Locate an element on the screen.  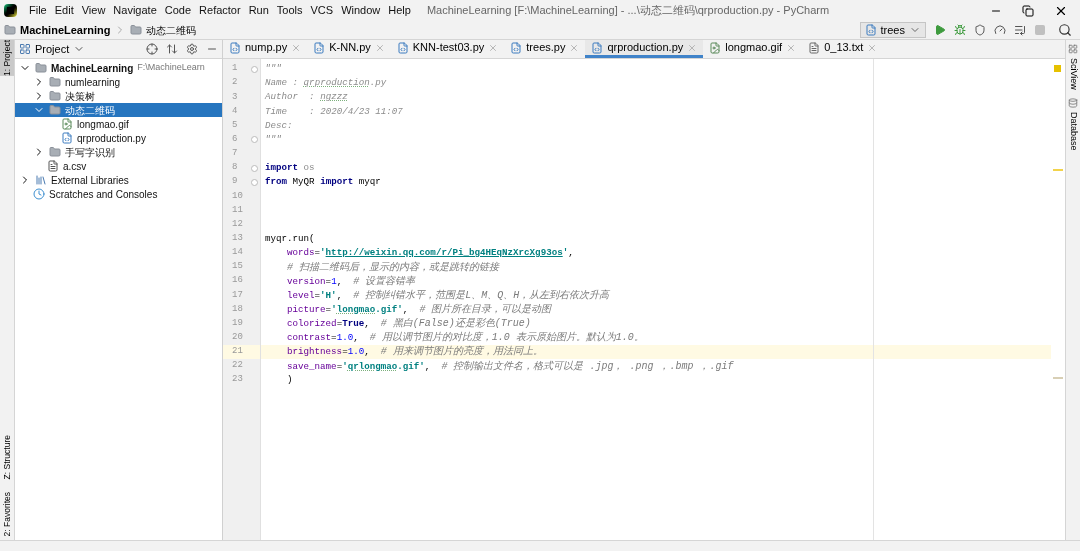
editor-tab: nump.py is located at coordinates (265, 49).